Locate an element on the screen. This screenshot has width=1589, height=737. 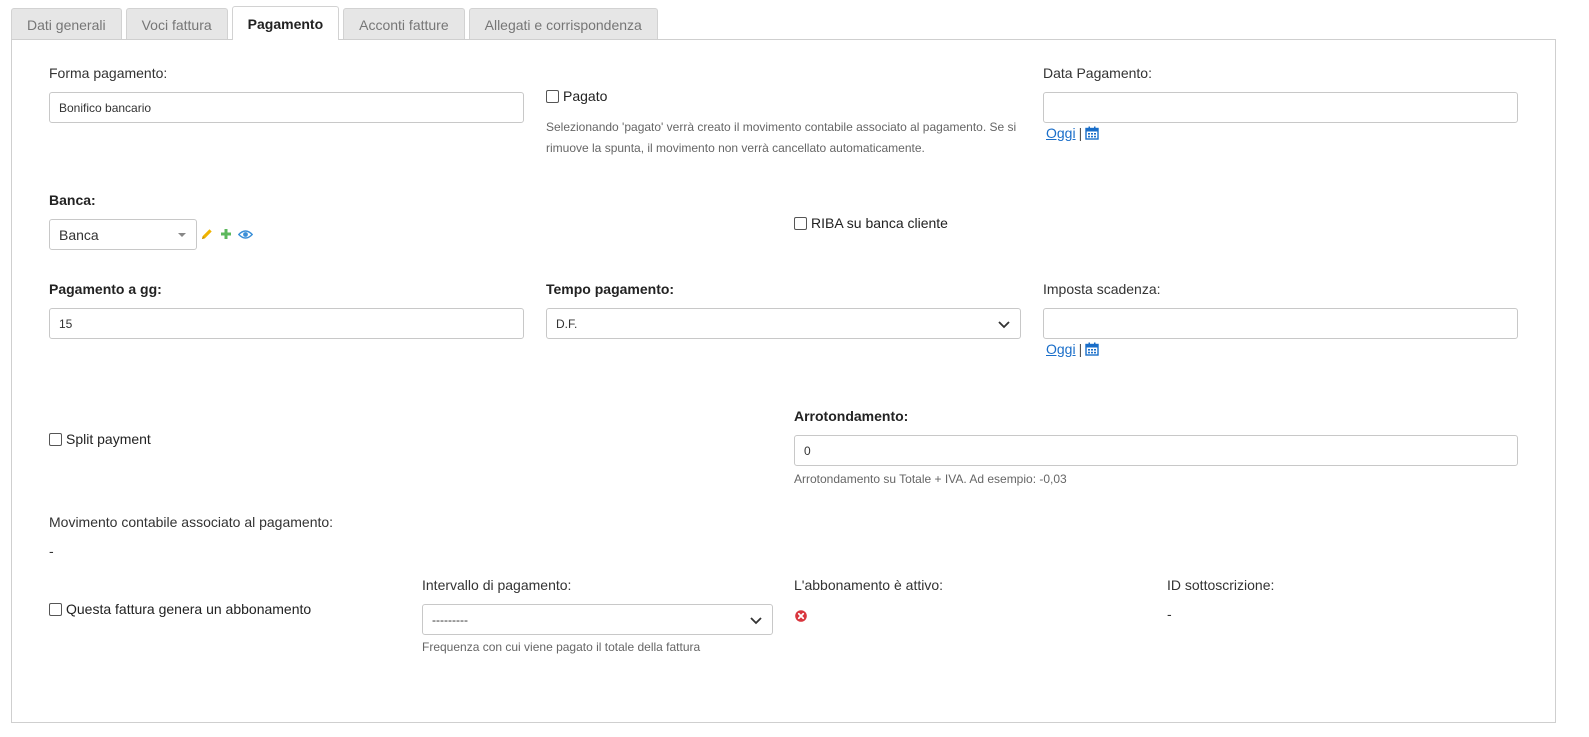
imposta-scadenza-links: Oggi | is located at coordinates (1072, 349).